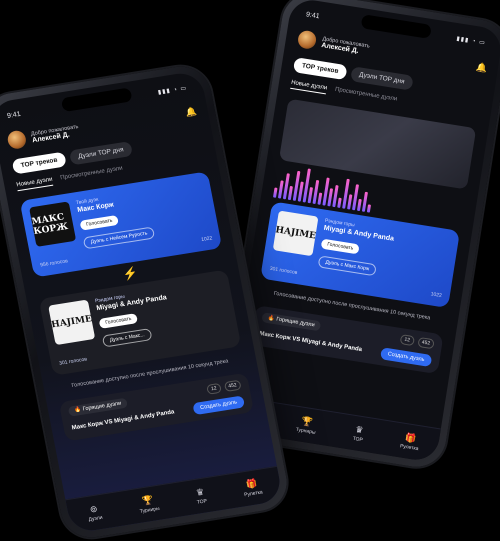 The image size is (500, 541). Describe the element at coordinates (93, 509) in the screenshot. I see `duels-icon: ⊚` at that location.